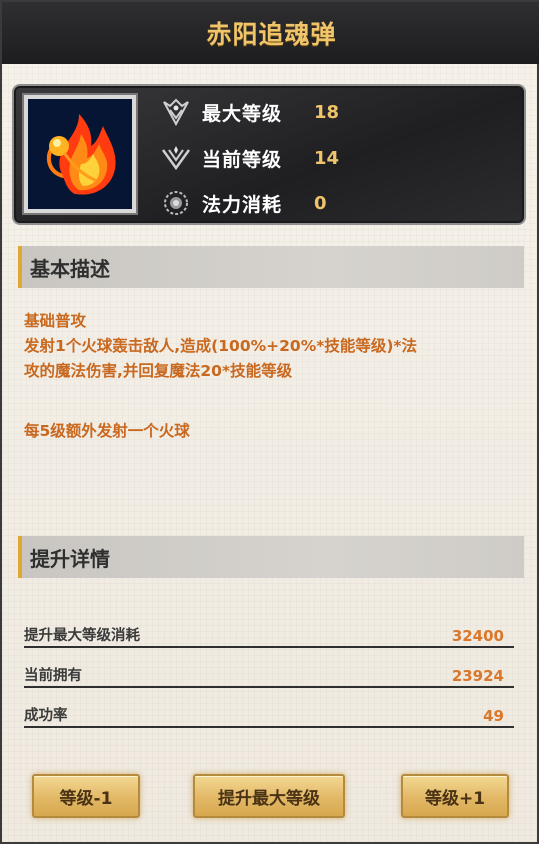 The image size is (539, 844). I want to click on stat-row-max-level: 最大等级 18, so click(249, 112).